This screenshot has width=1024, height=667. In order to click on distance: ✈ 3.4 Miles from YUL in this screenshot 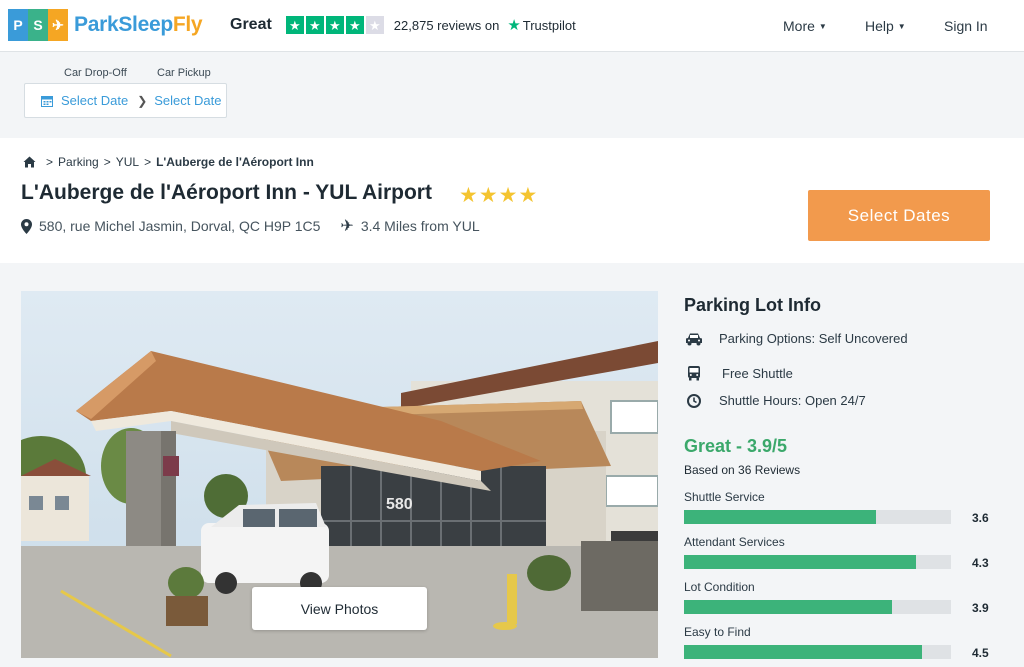, I will do `click(409, 226)`.